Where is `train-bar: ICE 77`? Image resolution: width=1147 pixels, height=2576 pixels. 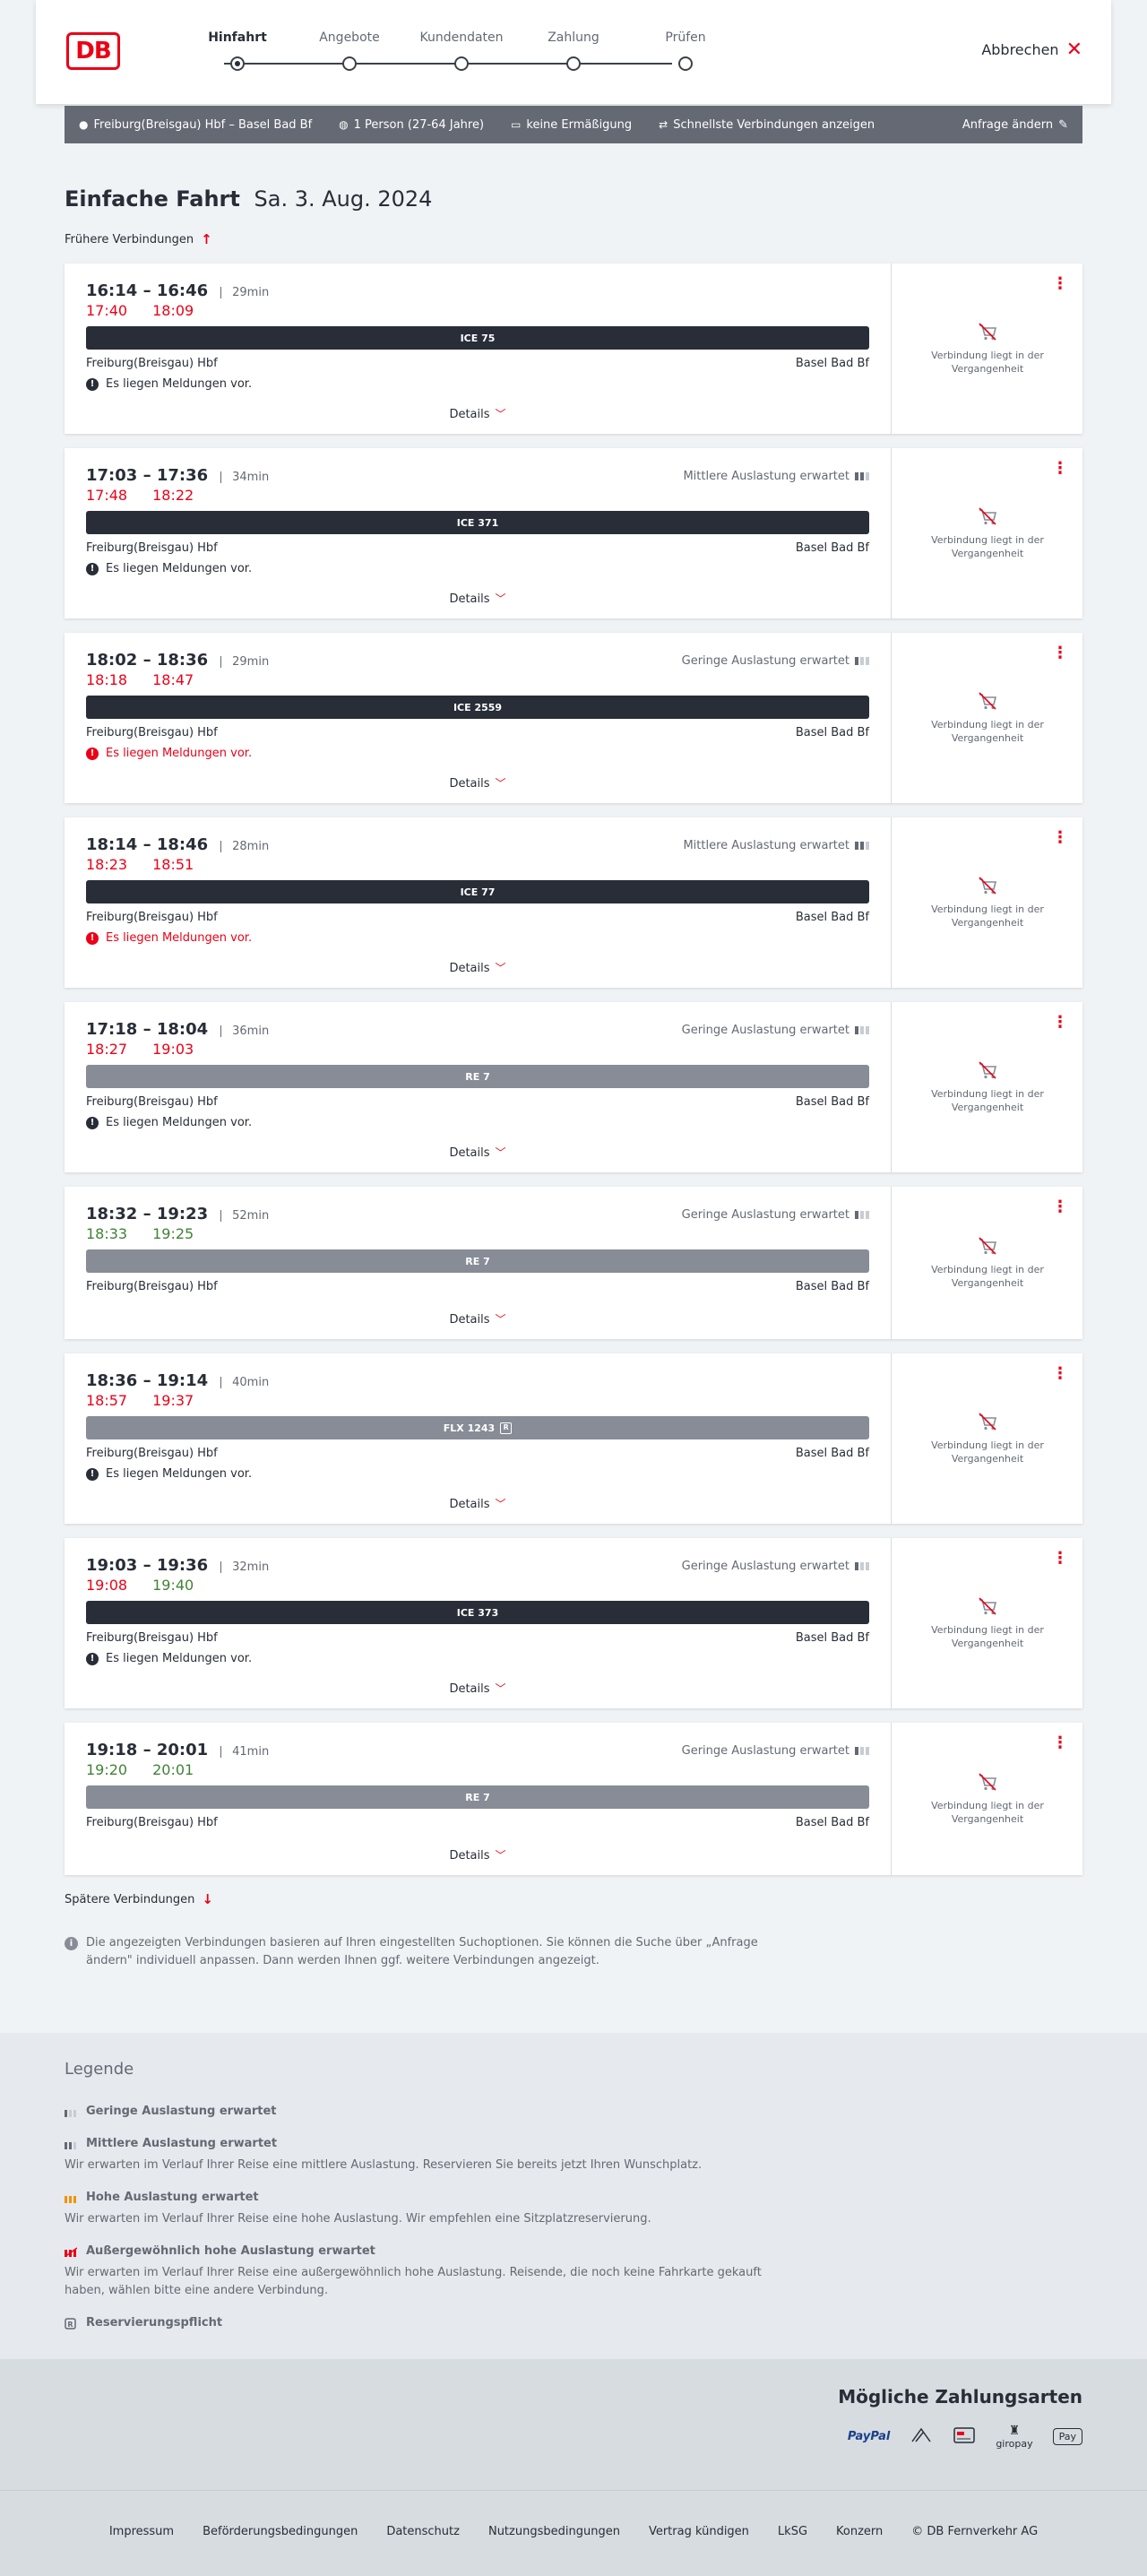
train-bar: ICE 77 is located at coordinates (477, 891).